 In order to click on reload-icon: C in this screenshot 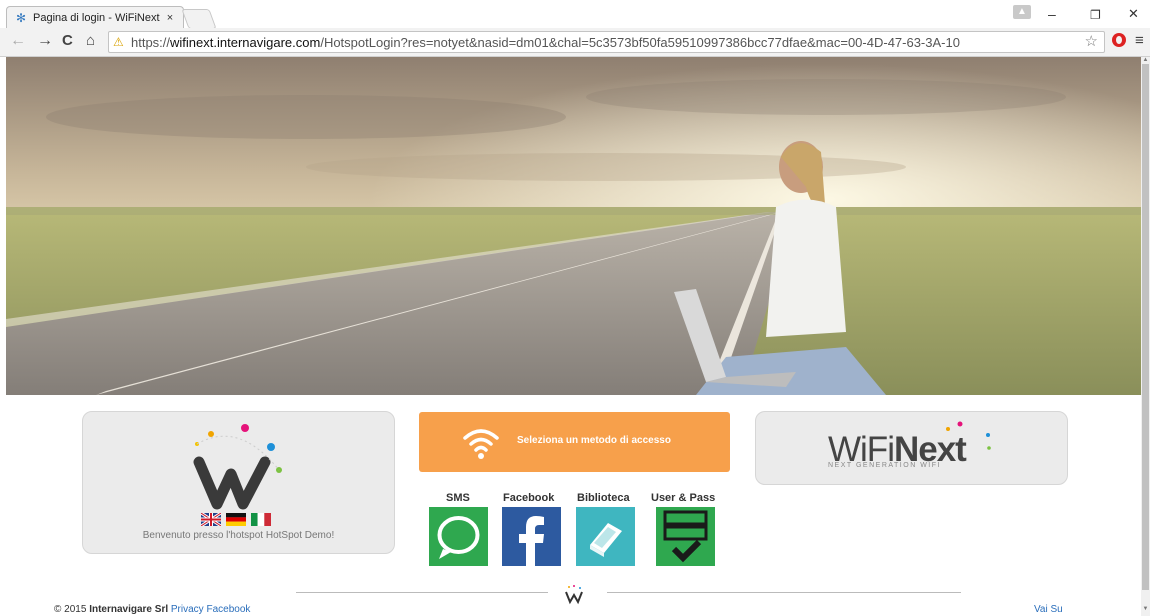, I will do `click(67, 40)`.